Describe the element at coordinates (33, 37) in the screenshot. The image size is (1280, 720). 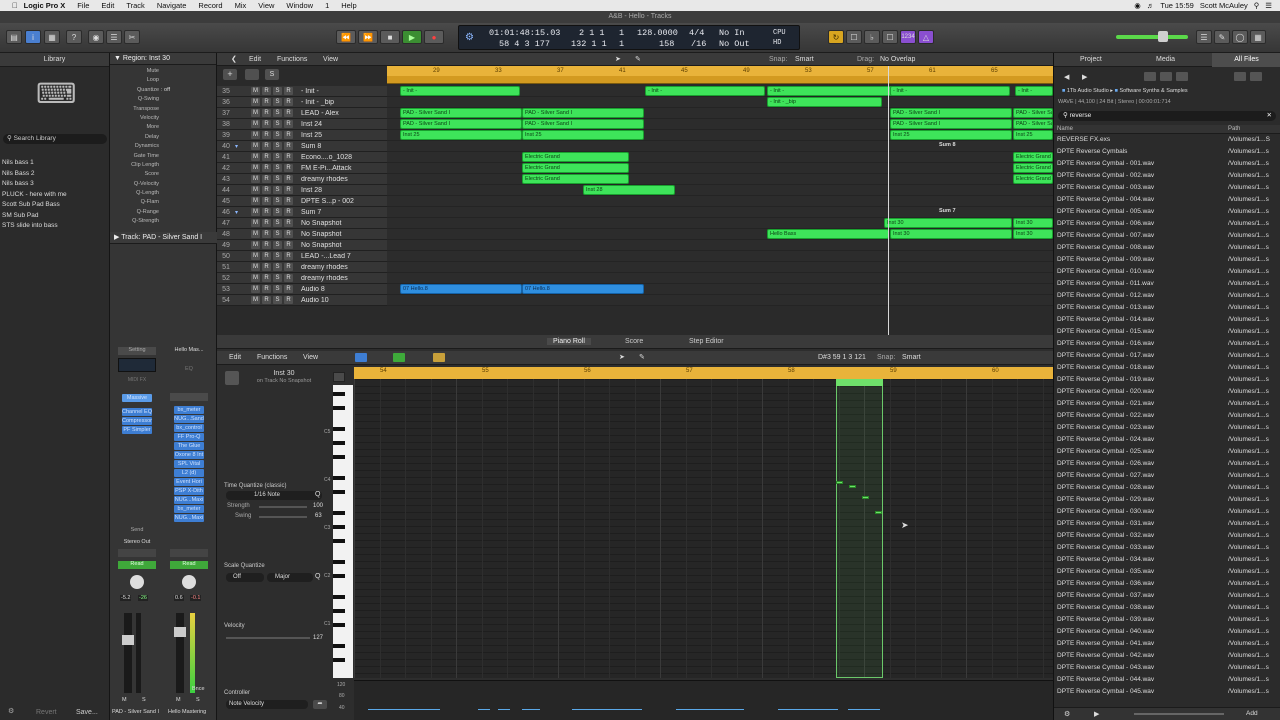
I see `inspector-button: i` at that location.